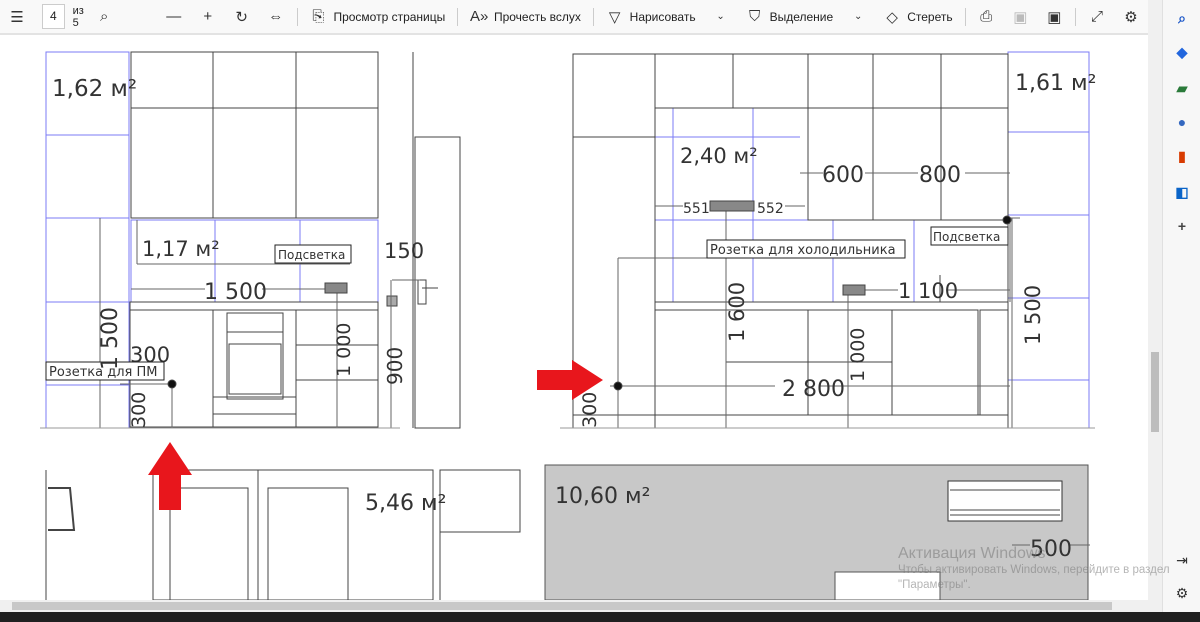 Image resolution: width=1200 pixels, height=622 pixels. I want to click on fit-width-icon: ⇔, so click(276, 16).